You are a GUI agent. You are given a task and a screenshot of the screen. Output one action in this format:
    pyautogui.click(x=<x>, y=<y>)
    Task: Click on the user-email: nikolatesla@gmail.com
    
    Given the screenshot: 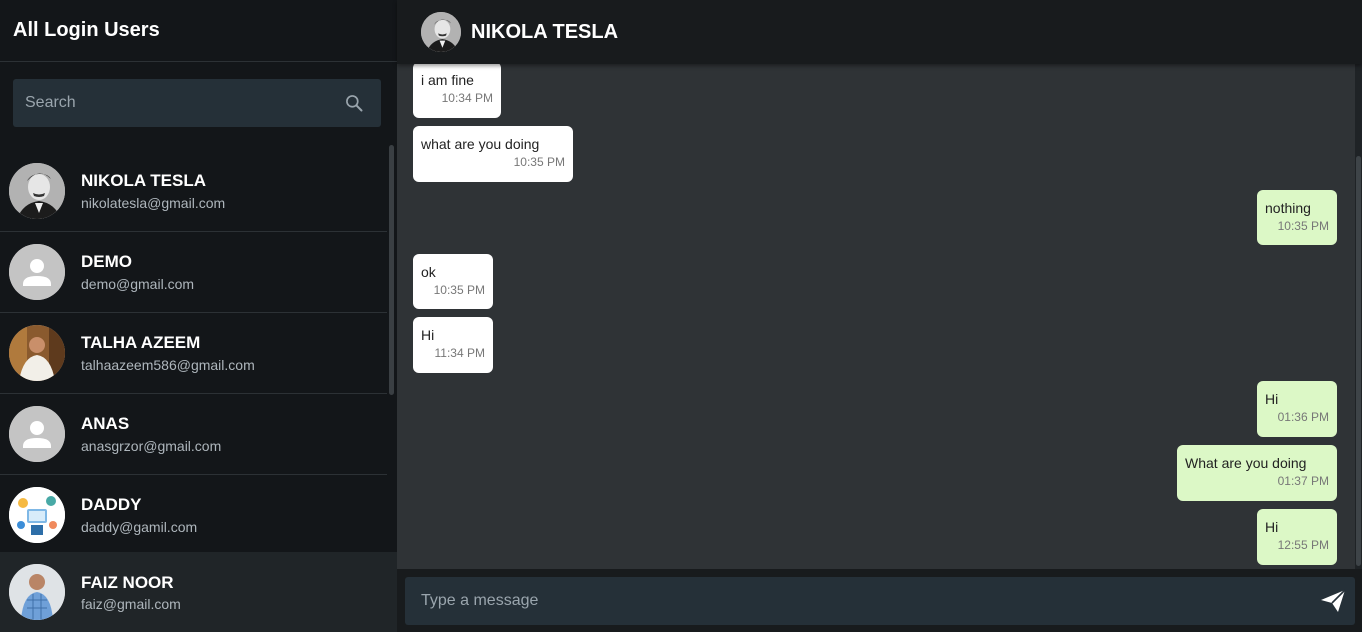 What is the action you would take?
    pyautogui.click(x=153, y=203)
    